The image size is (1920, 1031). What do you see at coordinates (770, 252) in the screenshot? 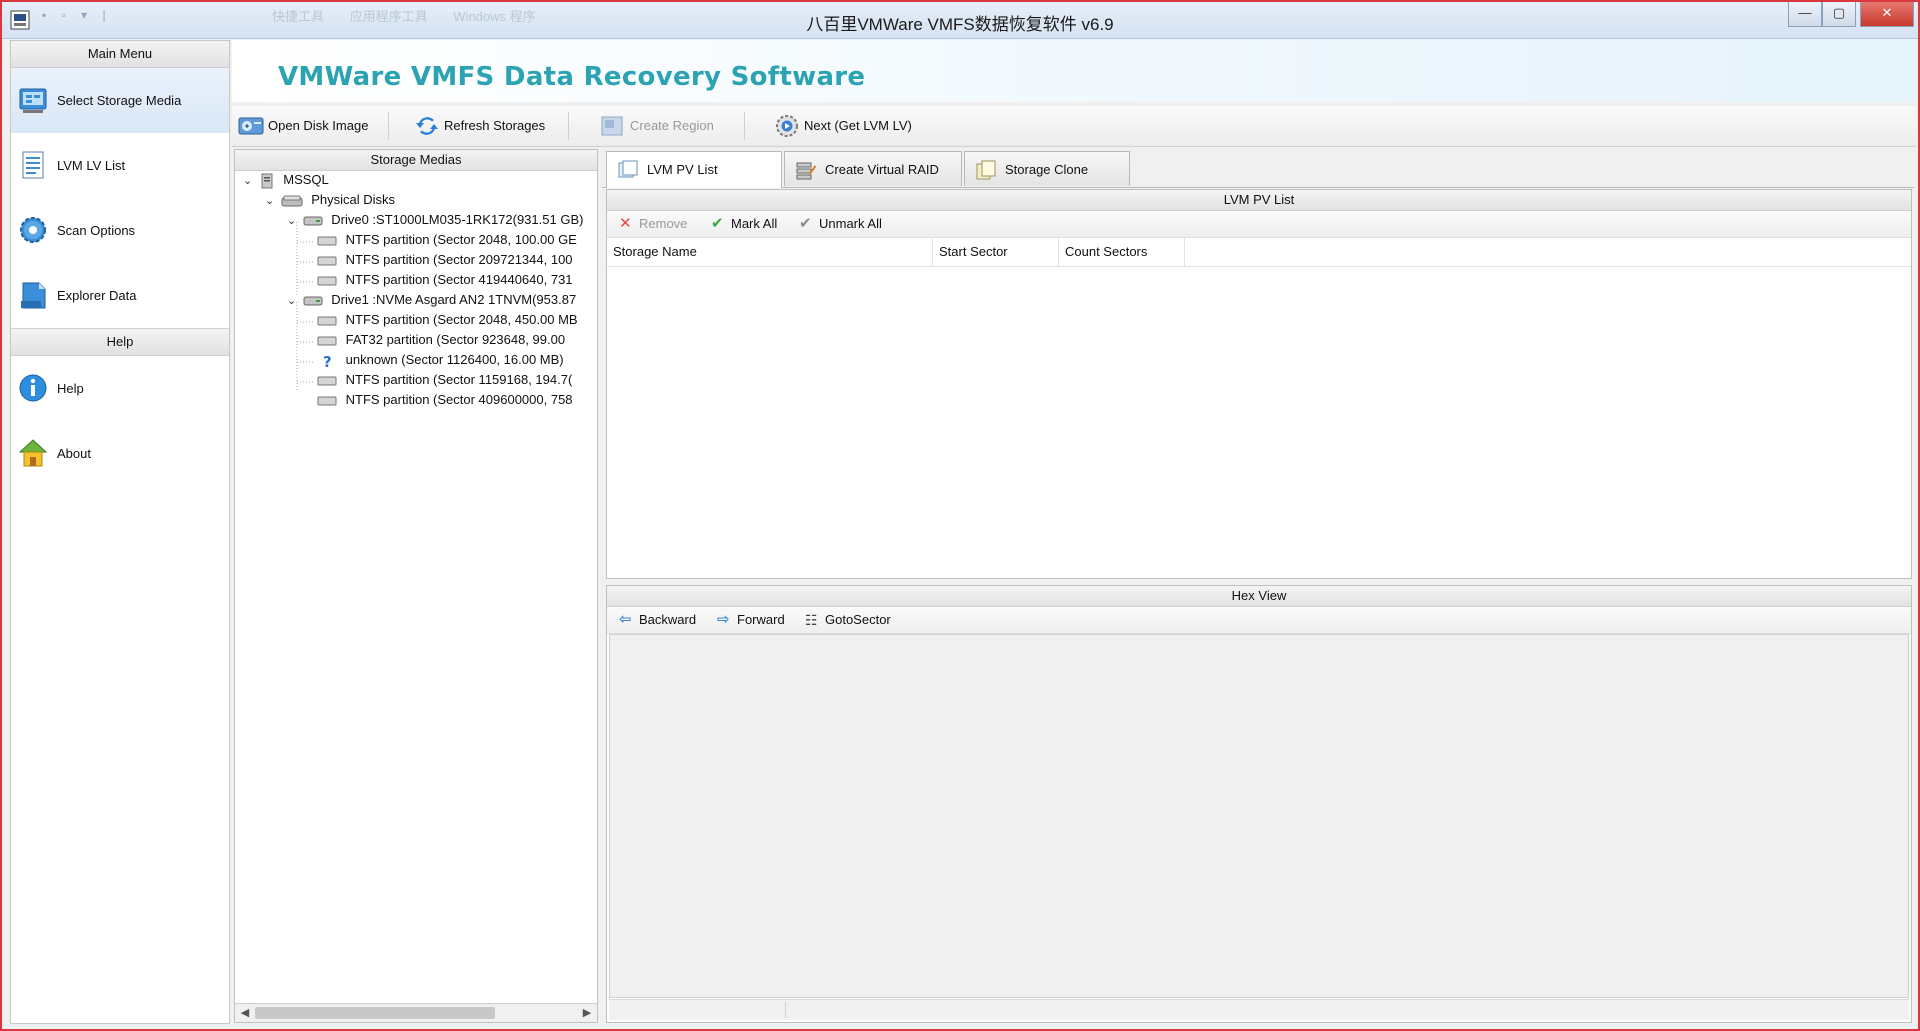
I see `column-header-storage-name: Storage Name` at bounding box center [770, 252].